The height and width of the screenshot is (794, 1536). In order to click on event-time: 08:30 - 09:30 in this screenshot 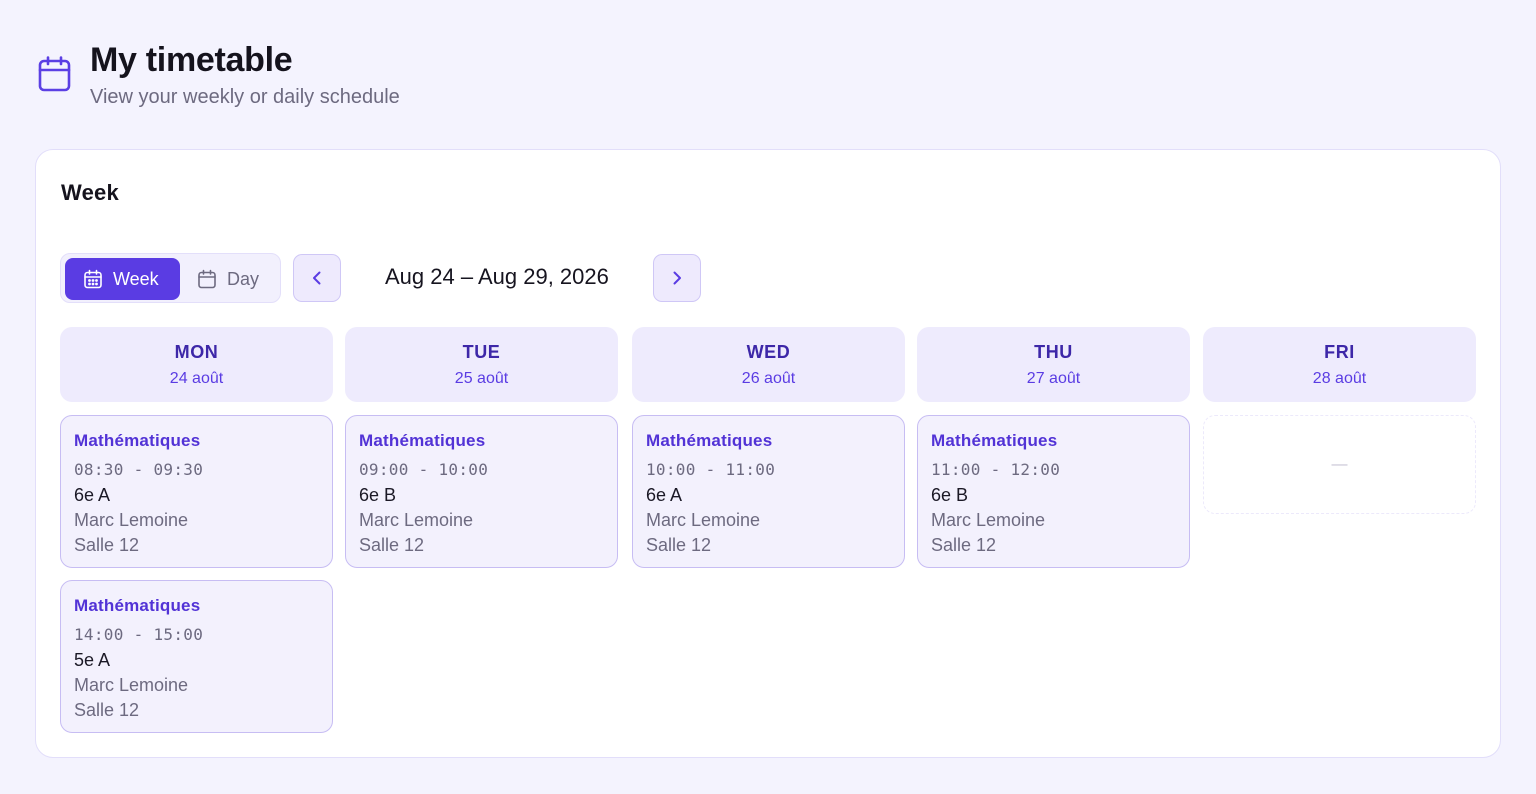, I will do `click(139, 469)`.